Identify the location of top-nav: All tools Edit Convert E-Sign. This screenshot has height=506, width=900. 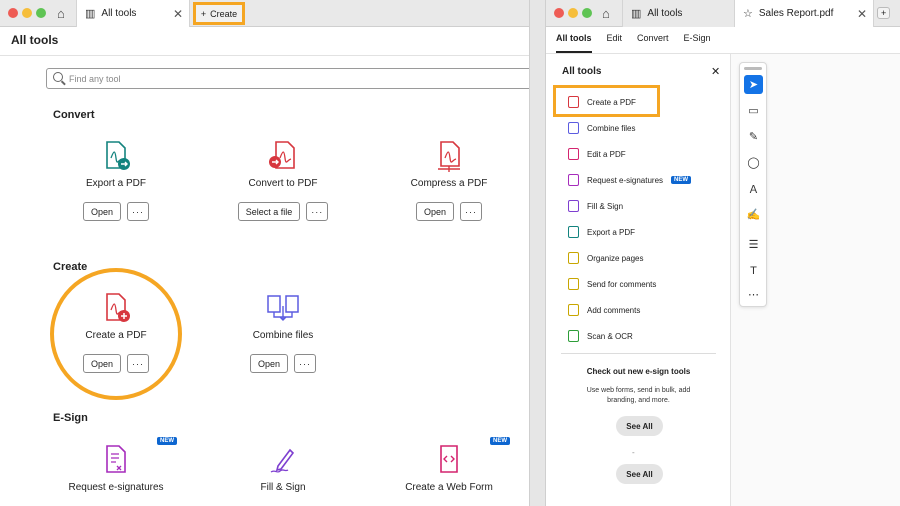
(633, 43).